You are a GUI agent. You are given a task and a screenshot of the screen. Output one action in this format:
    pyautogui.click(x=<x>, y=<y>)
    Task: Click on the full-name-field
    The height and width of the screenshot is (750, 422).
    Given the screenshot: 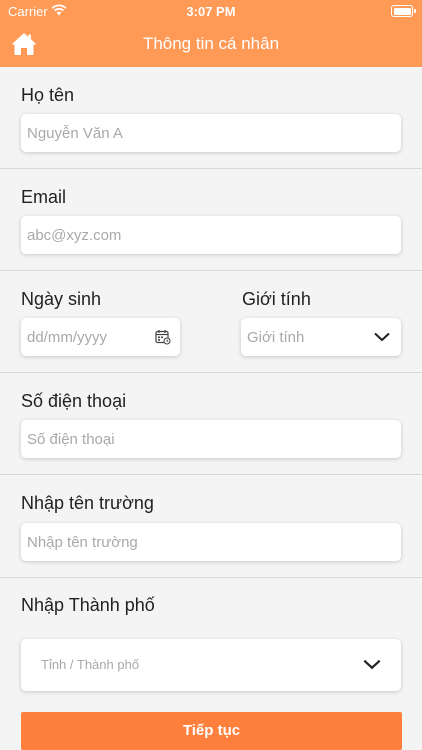 What is the action you would take?
    pyautogui.click(x=211, y=133)
    